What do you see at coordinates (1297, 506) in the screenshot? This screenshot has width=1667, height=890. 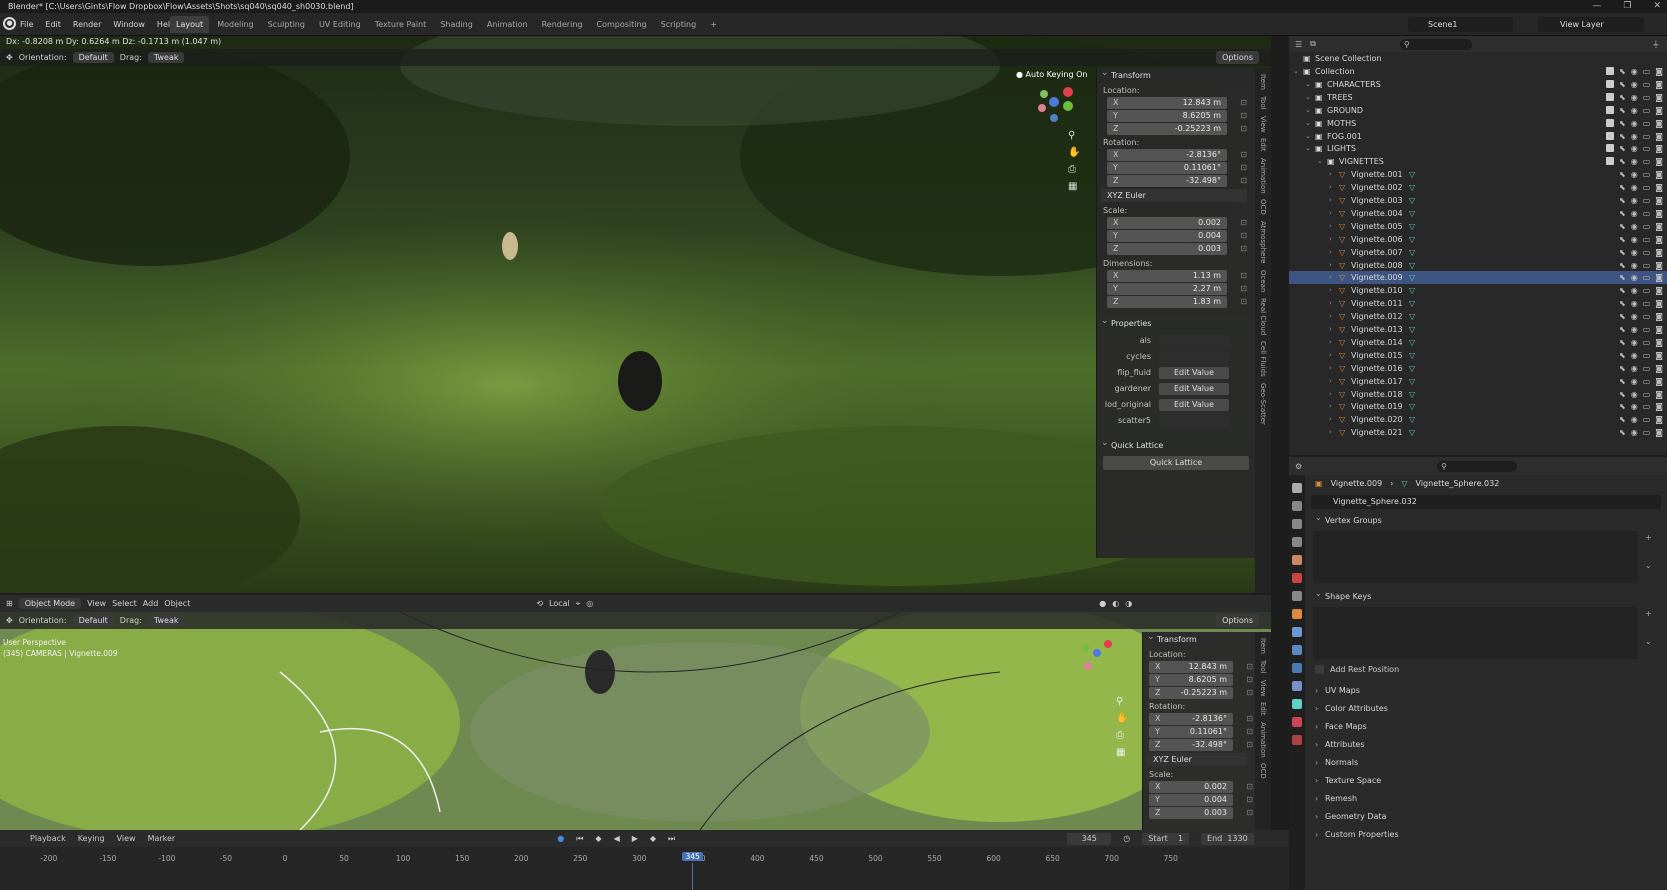 I see `render-tab-icon` at bounding box center [1297, 506].